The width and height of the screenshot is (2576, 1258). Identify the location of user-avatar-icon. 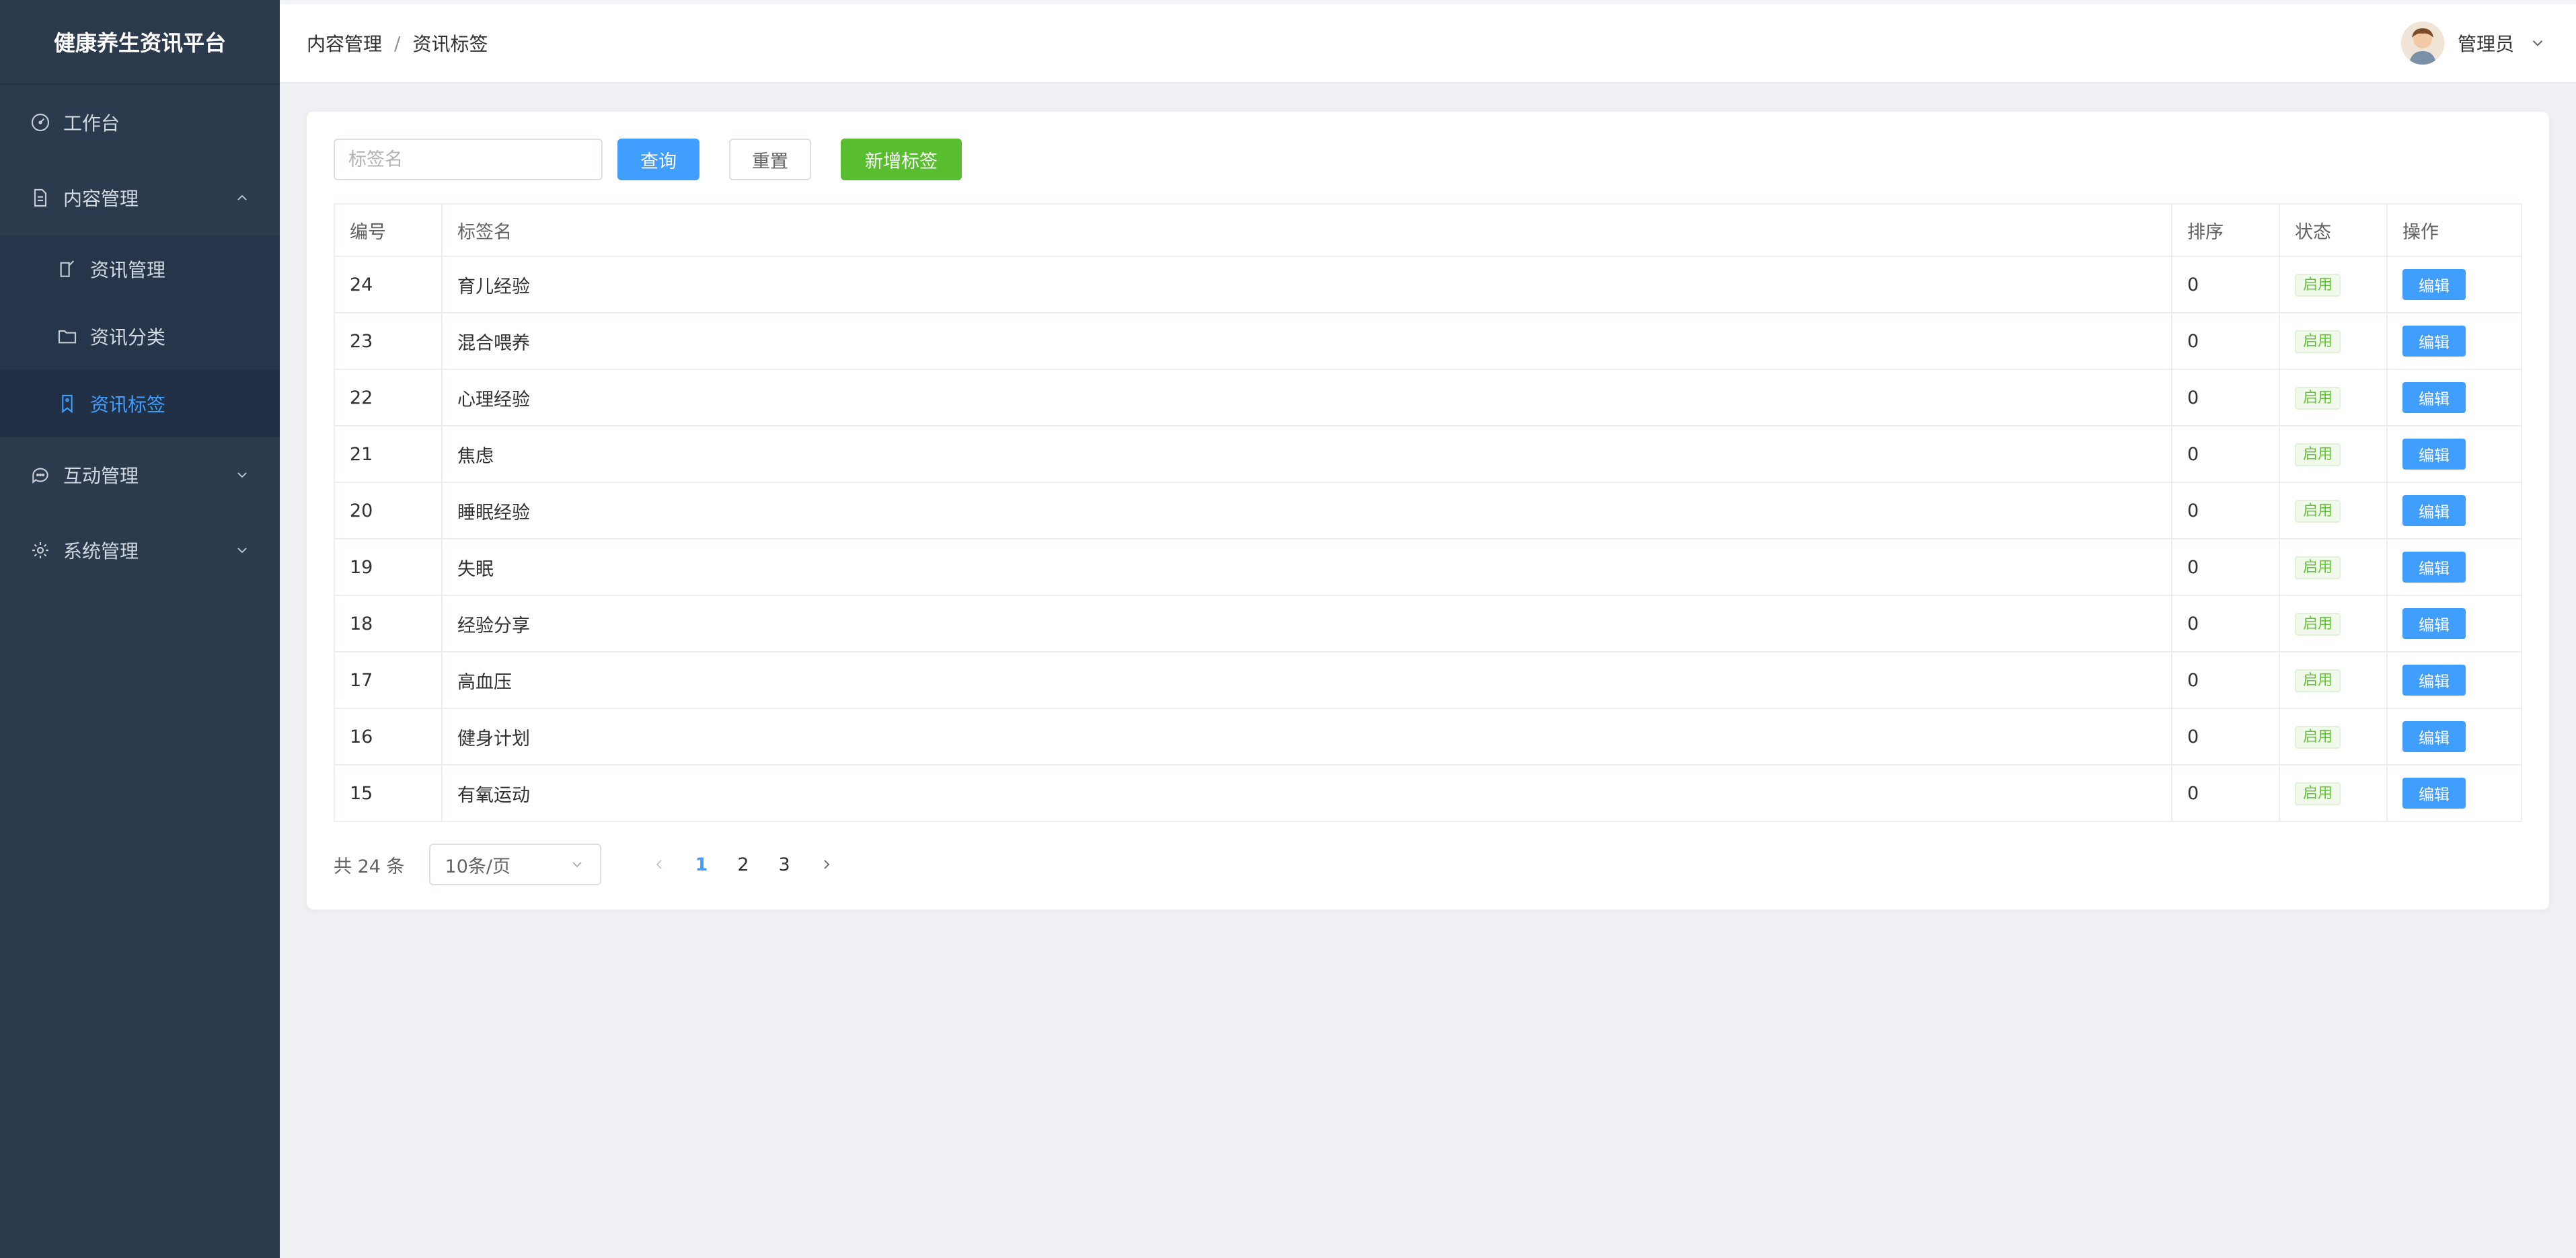
(2422, 43).